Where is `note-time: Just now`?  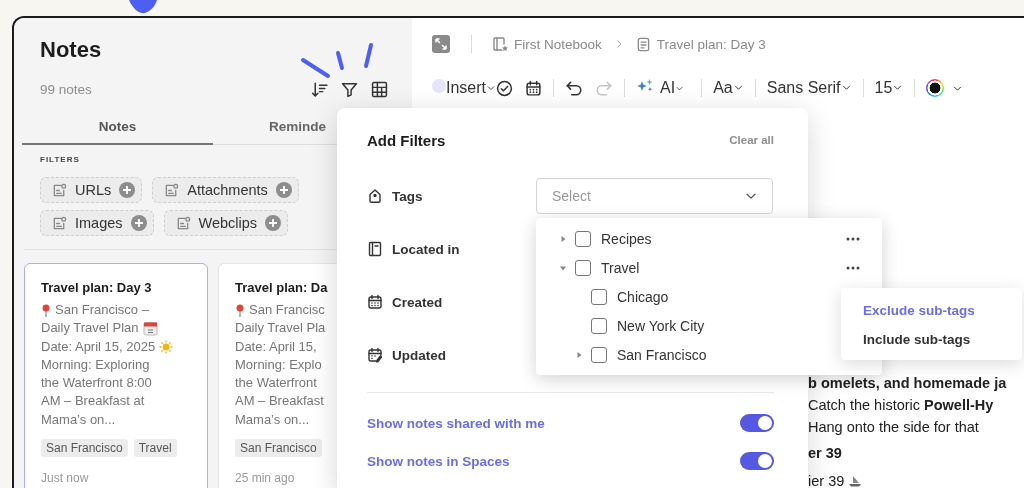
note-time: Just now is located at coordinates (65, 478).